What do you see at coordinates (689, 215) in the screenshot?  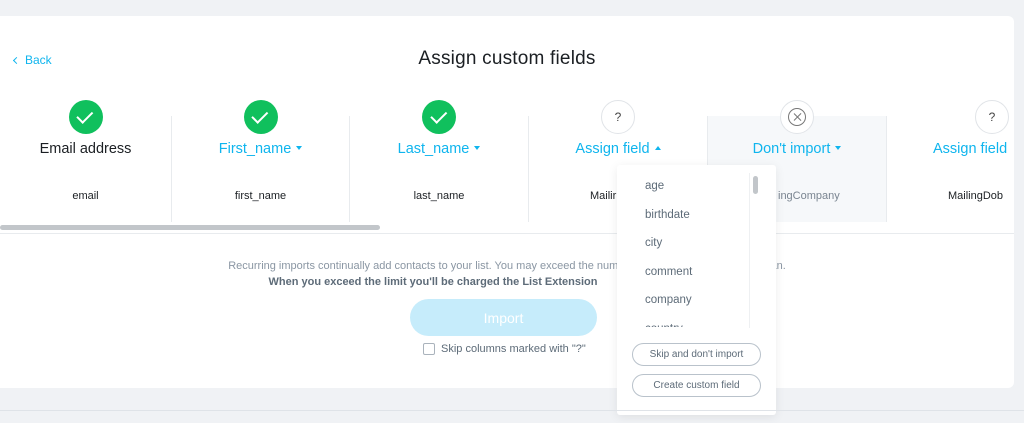 I see `dropdown-option: birthdate` at bounding box center [689, 215].